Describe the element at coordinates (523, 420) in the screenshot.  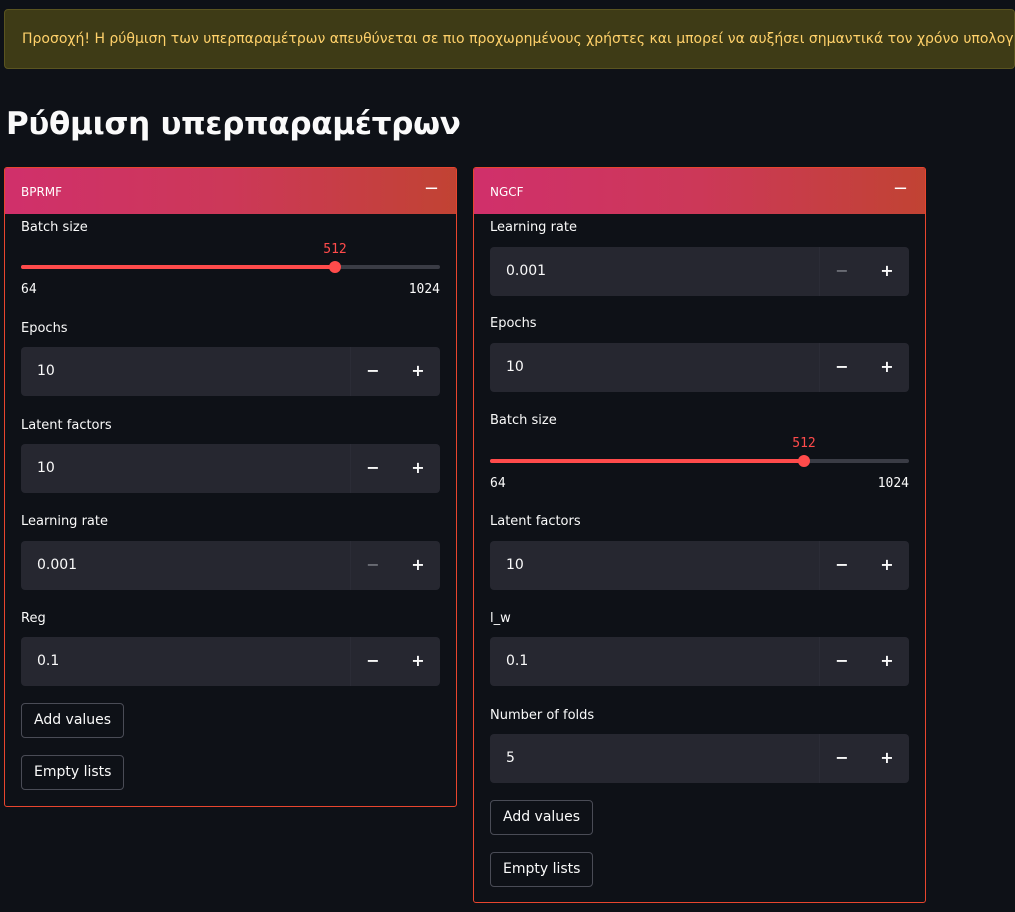
I see `ngcf-batch-size-label: Batch size` at that location.